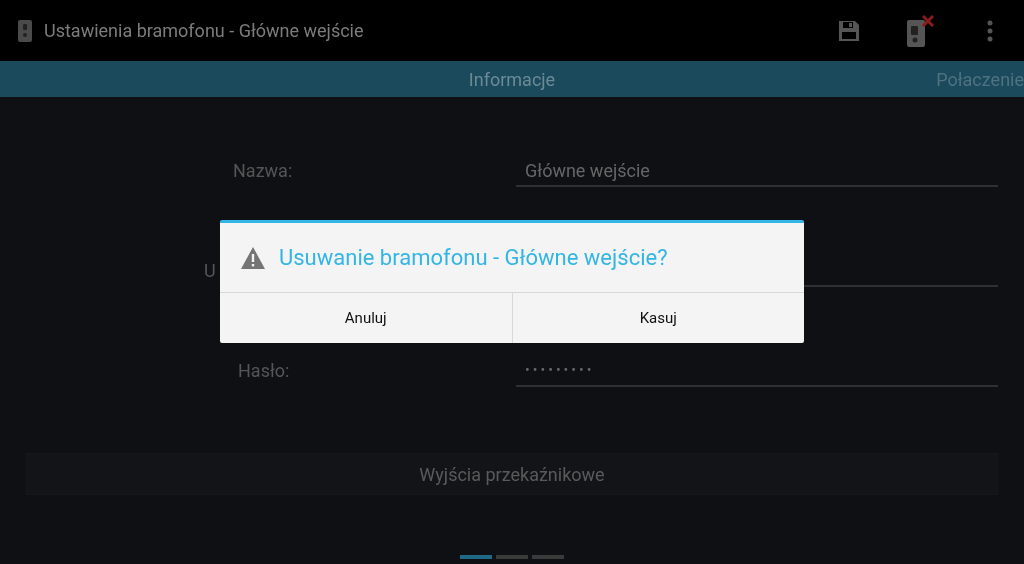 This screenshot has height=564, width=1024. I want to click on field-label: Nazwa:, so click(263, 171).